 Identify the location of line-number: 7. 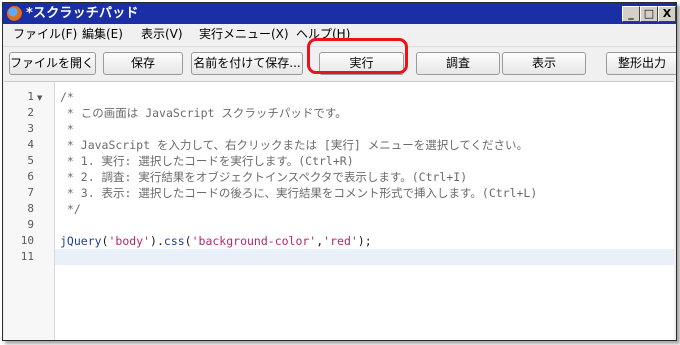
(30, 192).